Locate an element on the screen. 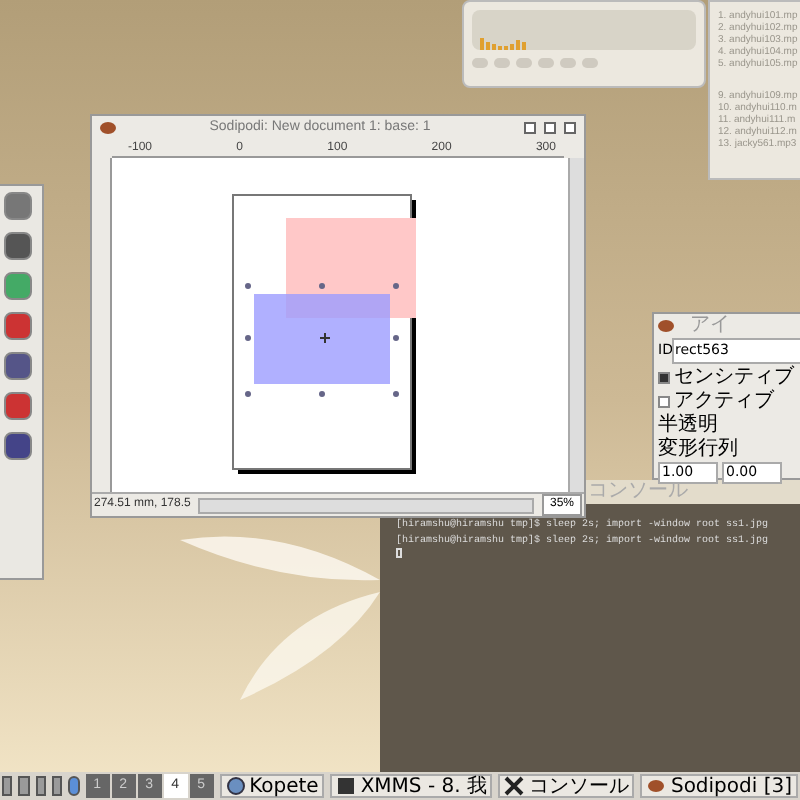 Image resolution: width=800 pixels, height=800 pixels. taskbar-button: Sodipodi [3] is located at coordinates (719, 786).